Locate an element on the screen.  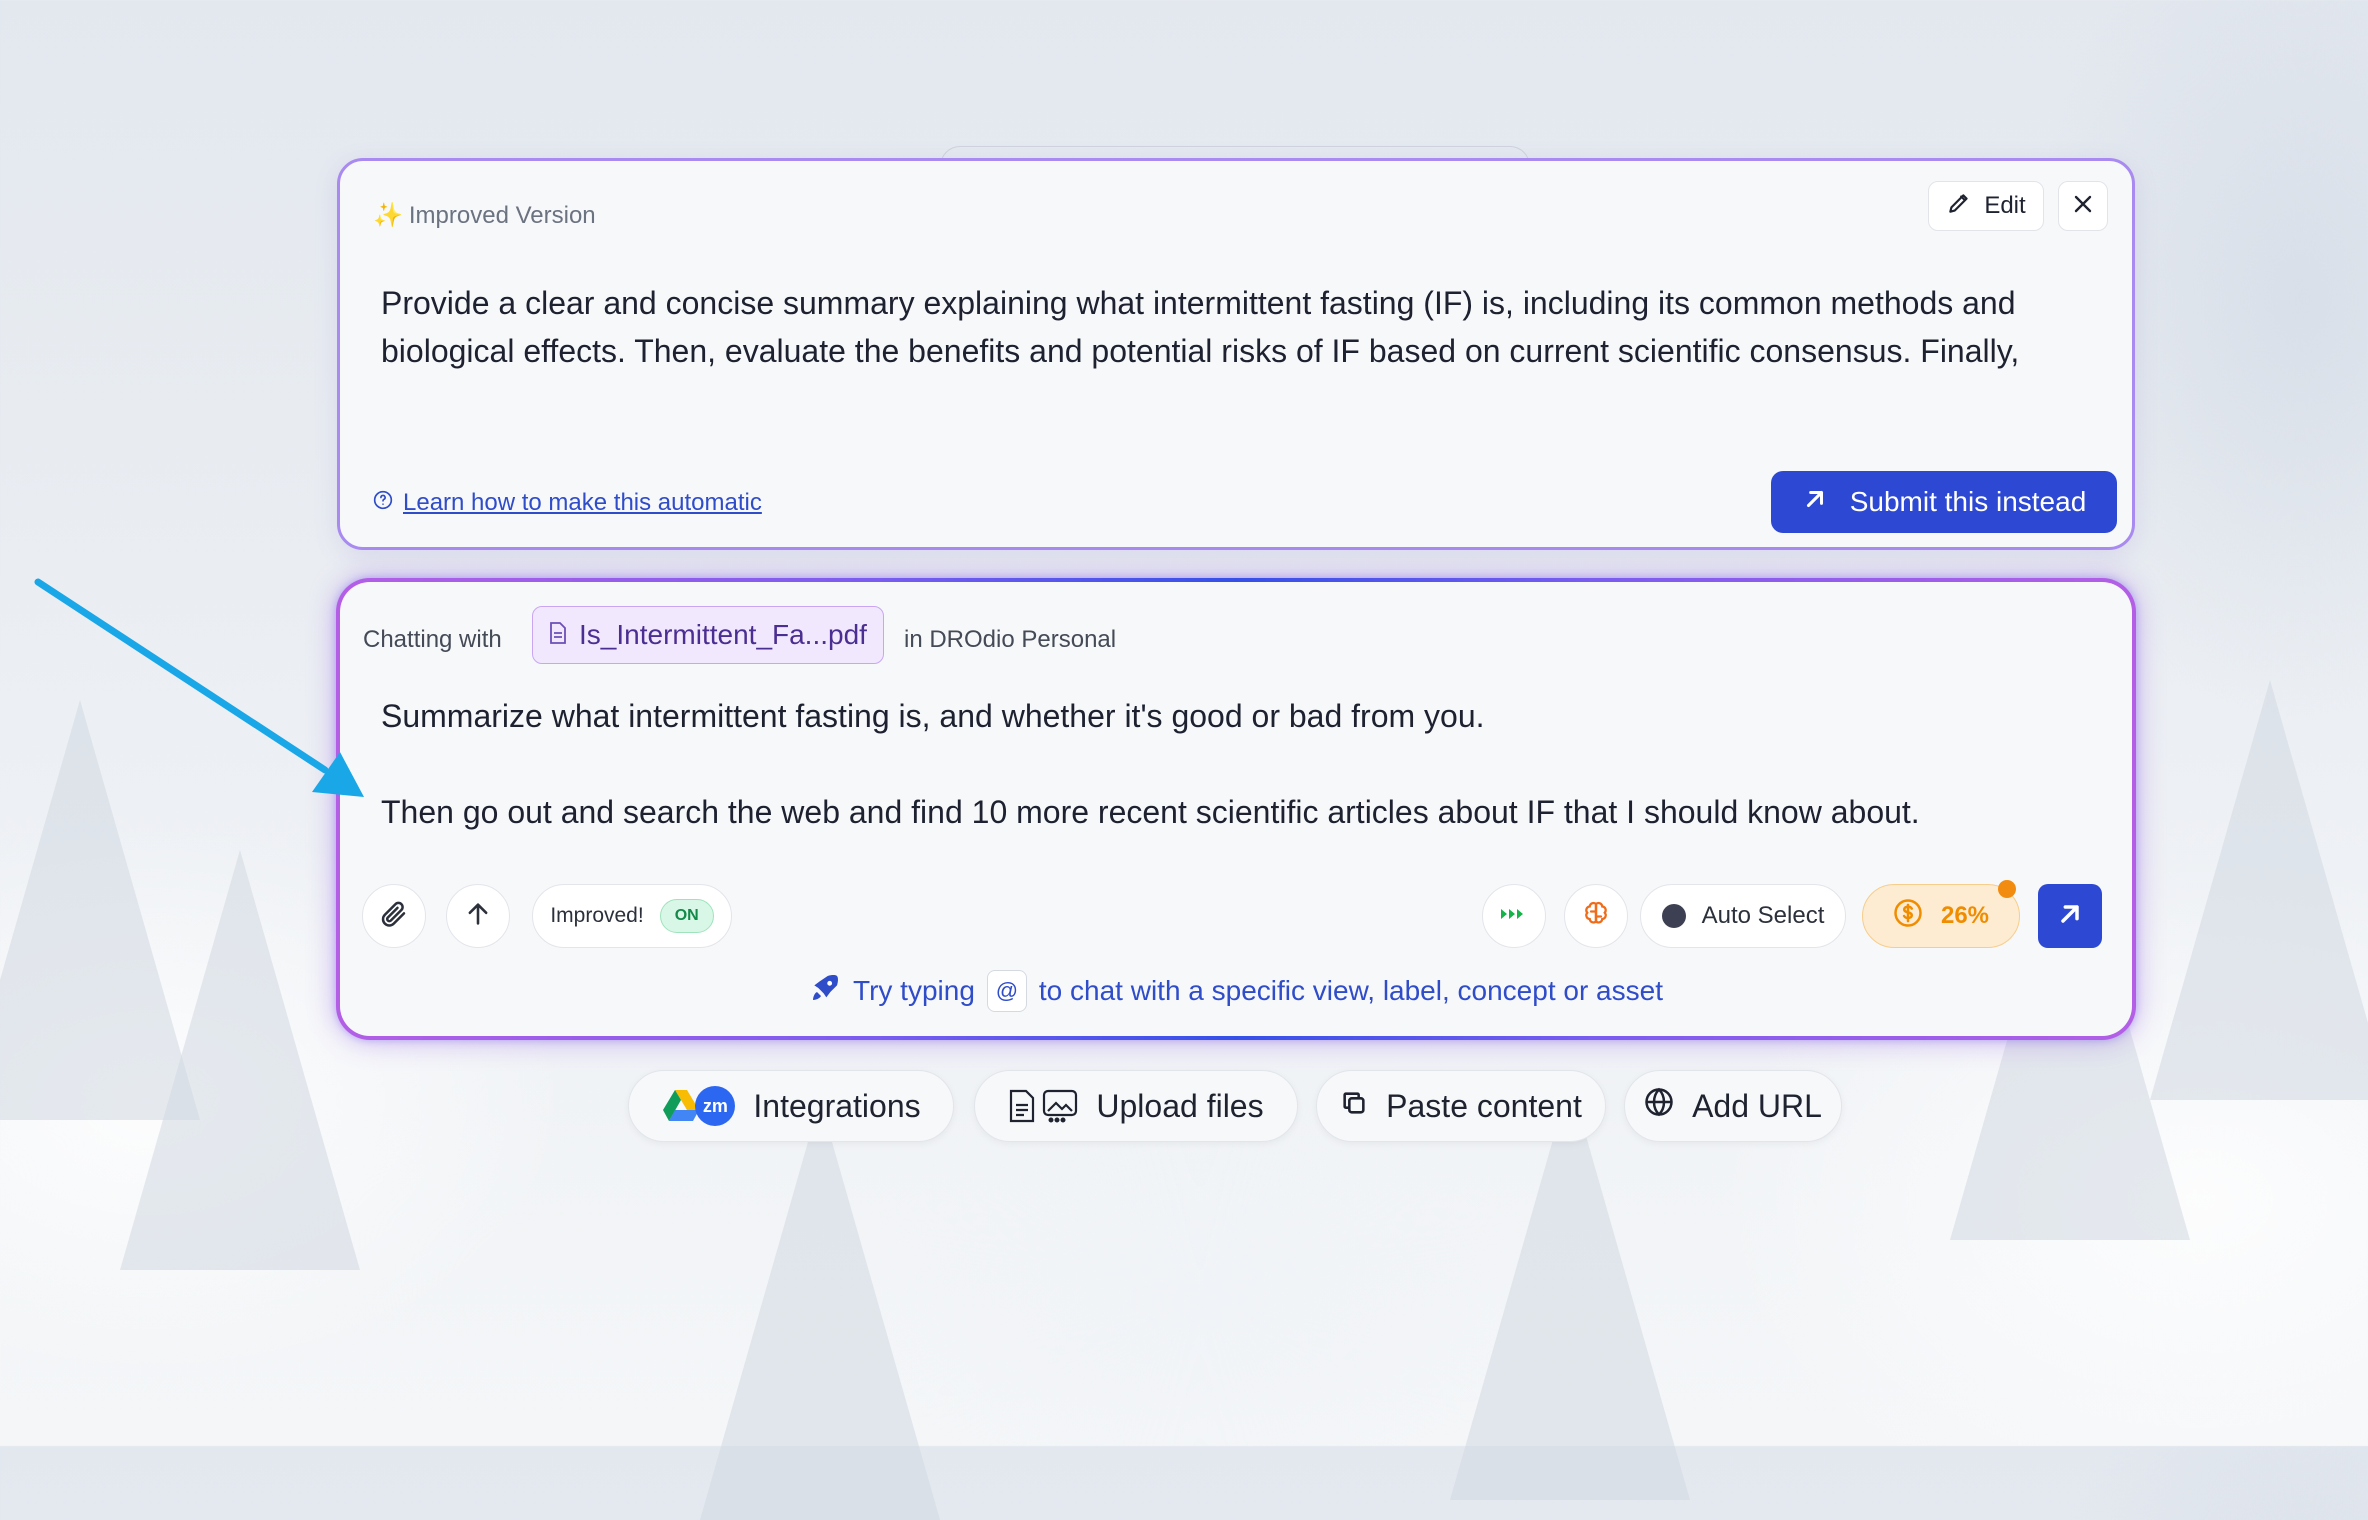
pencil-icon is located at coordinates (1959, 206).